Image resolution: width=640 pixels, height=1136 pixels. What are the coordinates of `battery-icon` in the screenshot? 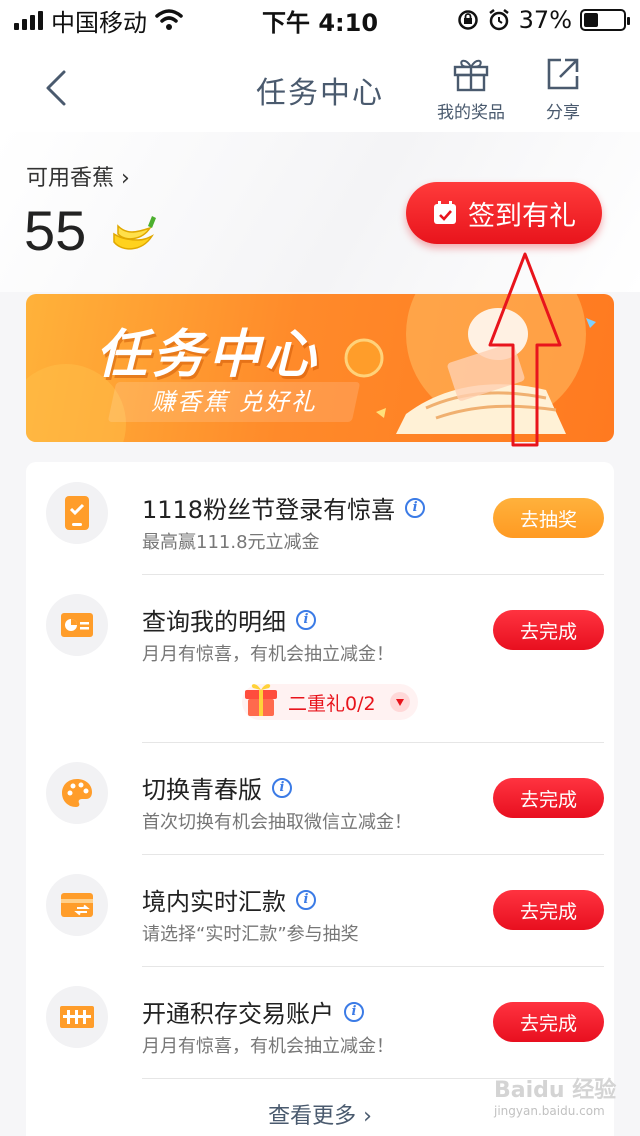 It's located at (605, 20).